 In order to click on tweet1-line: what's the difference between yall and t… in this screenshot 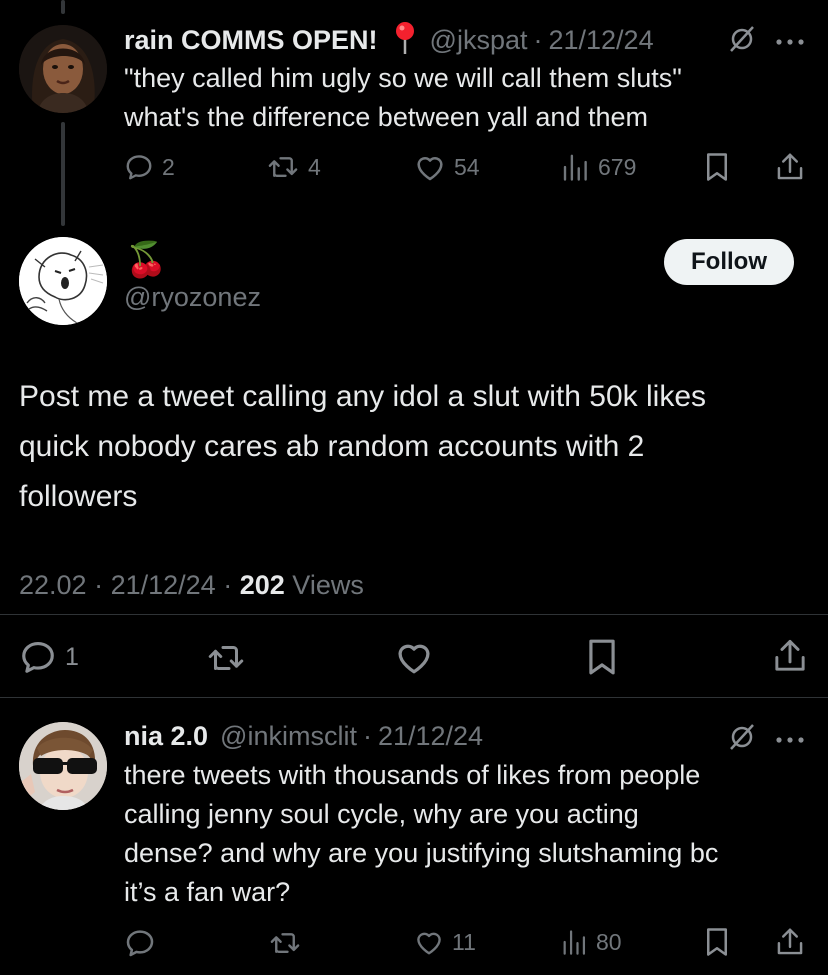, I will do `click(386, 117)`.